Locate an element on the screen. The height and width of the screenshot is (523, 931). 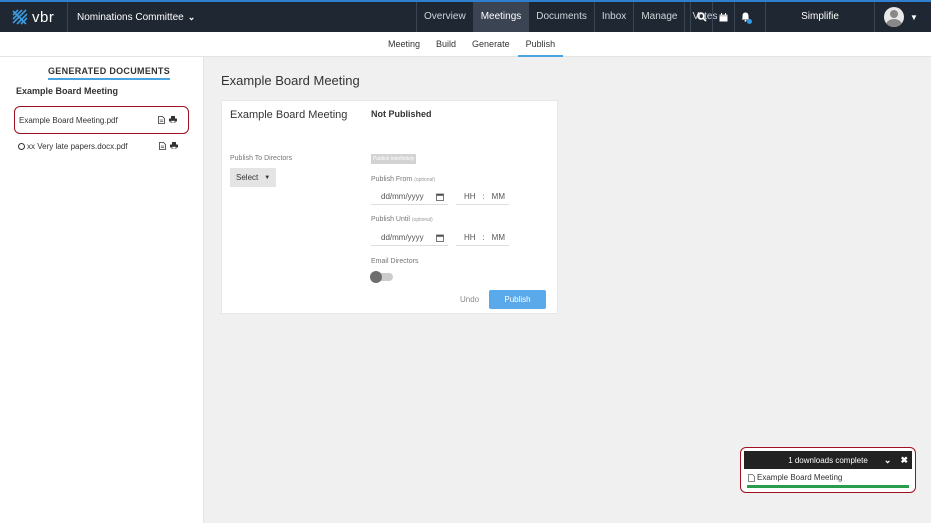
email-directors-label: Email Directors is located at coordinates (395, 261).